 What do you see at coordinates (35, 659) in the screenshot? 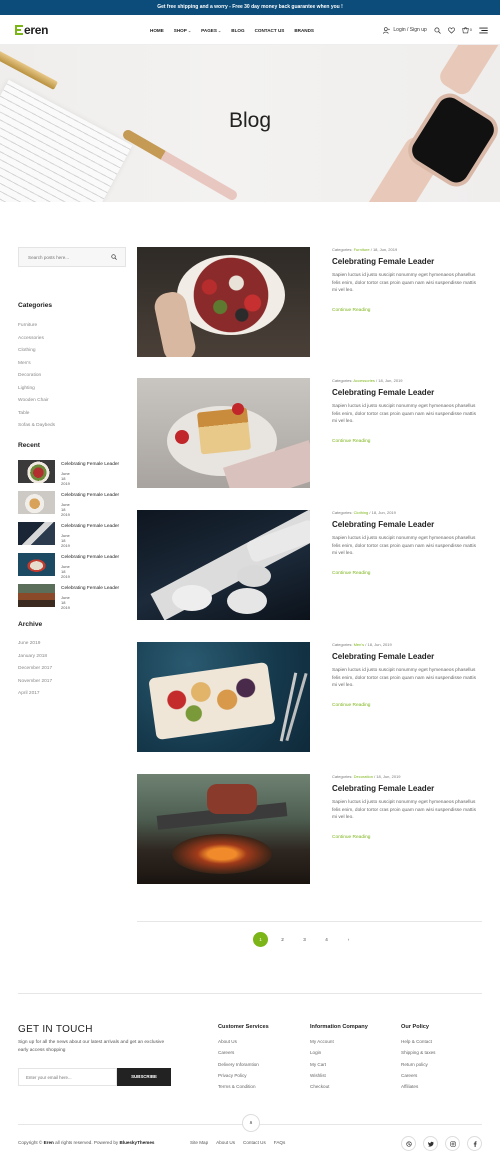
I see `archive-item: January 2018` at bounding box center [35, 659].